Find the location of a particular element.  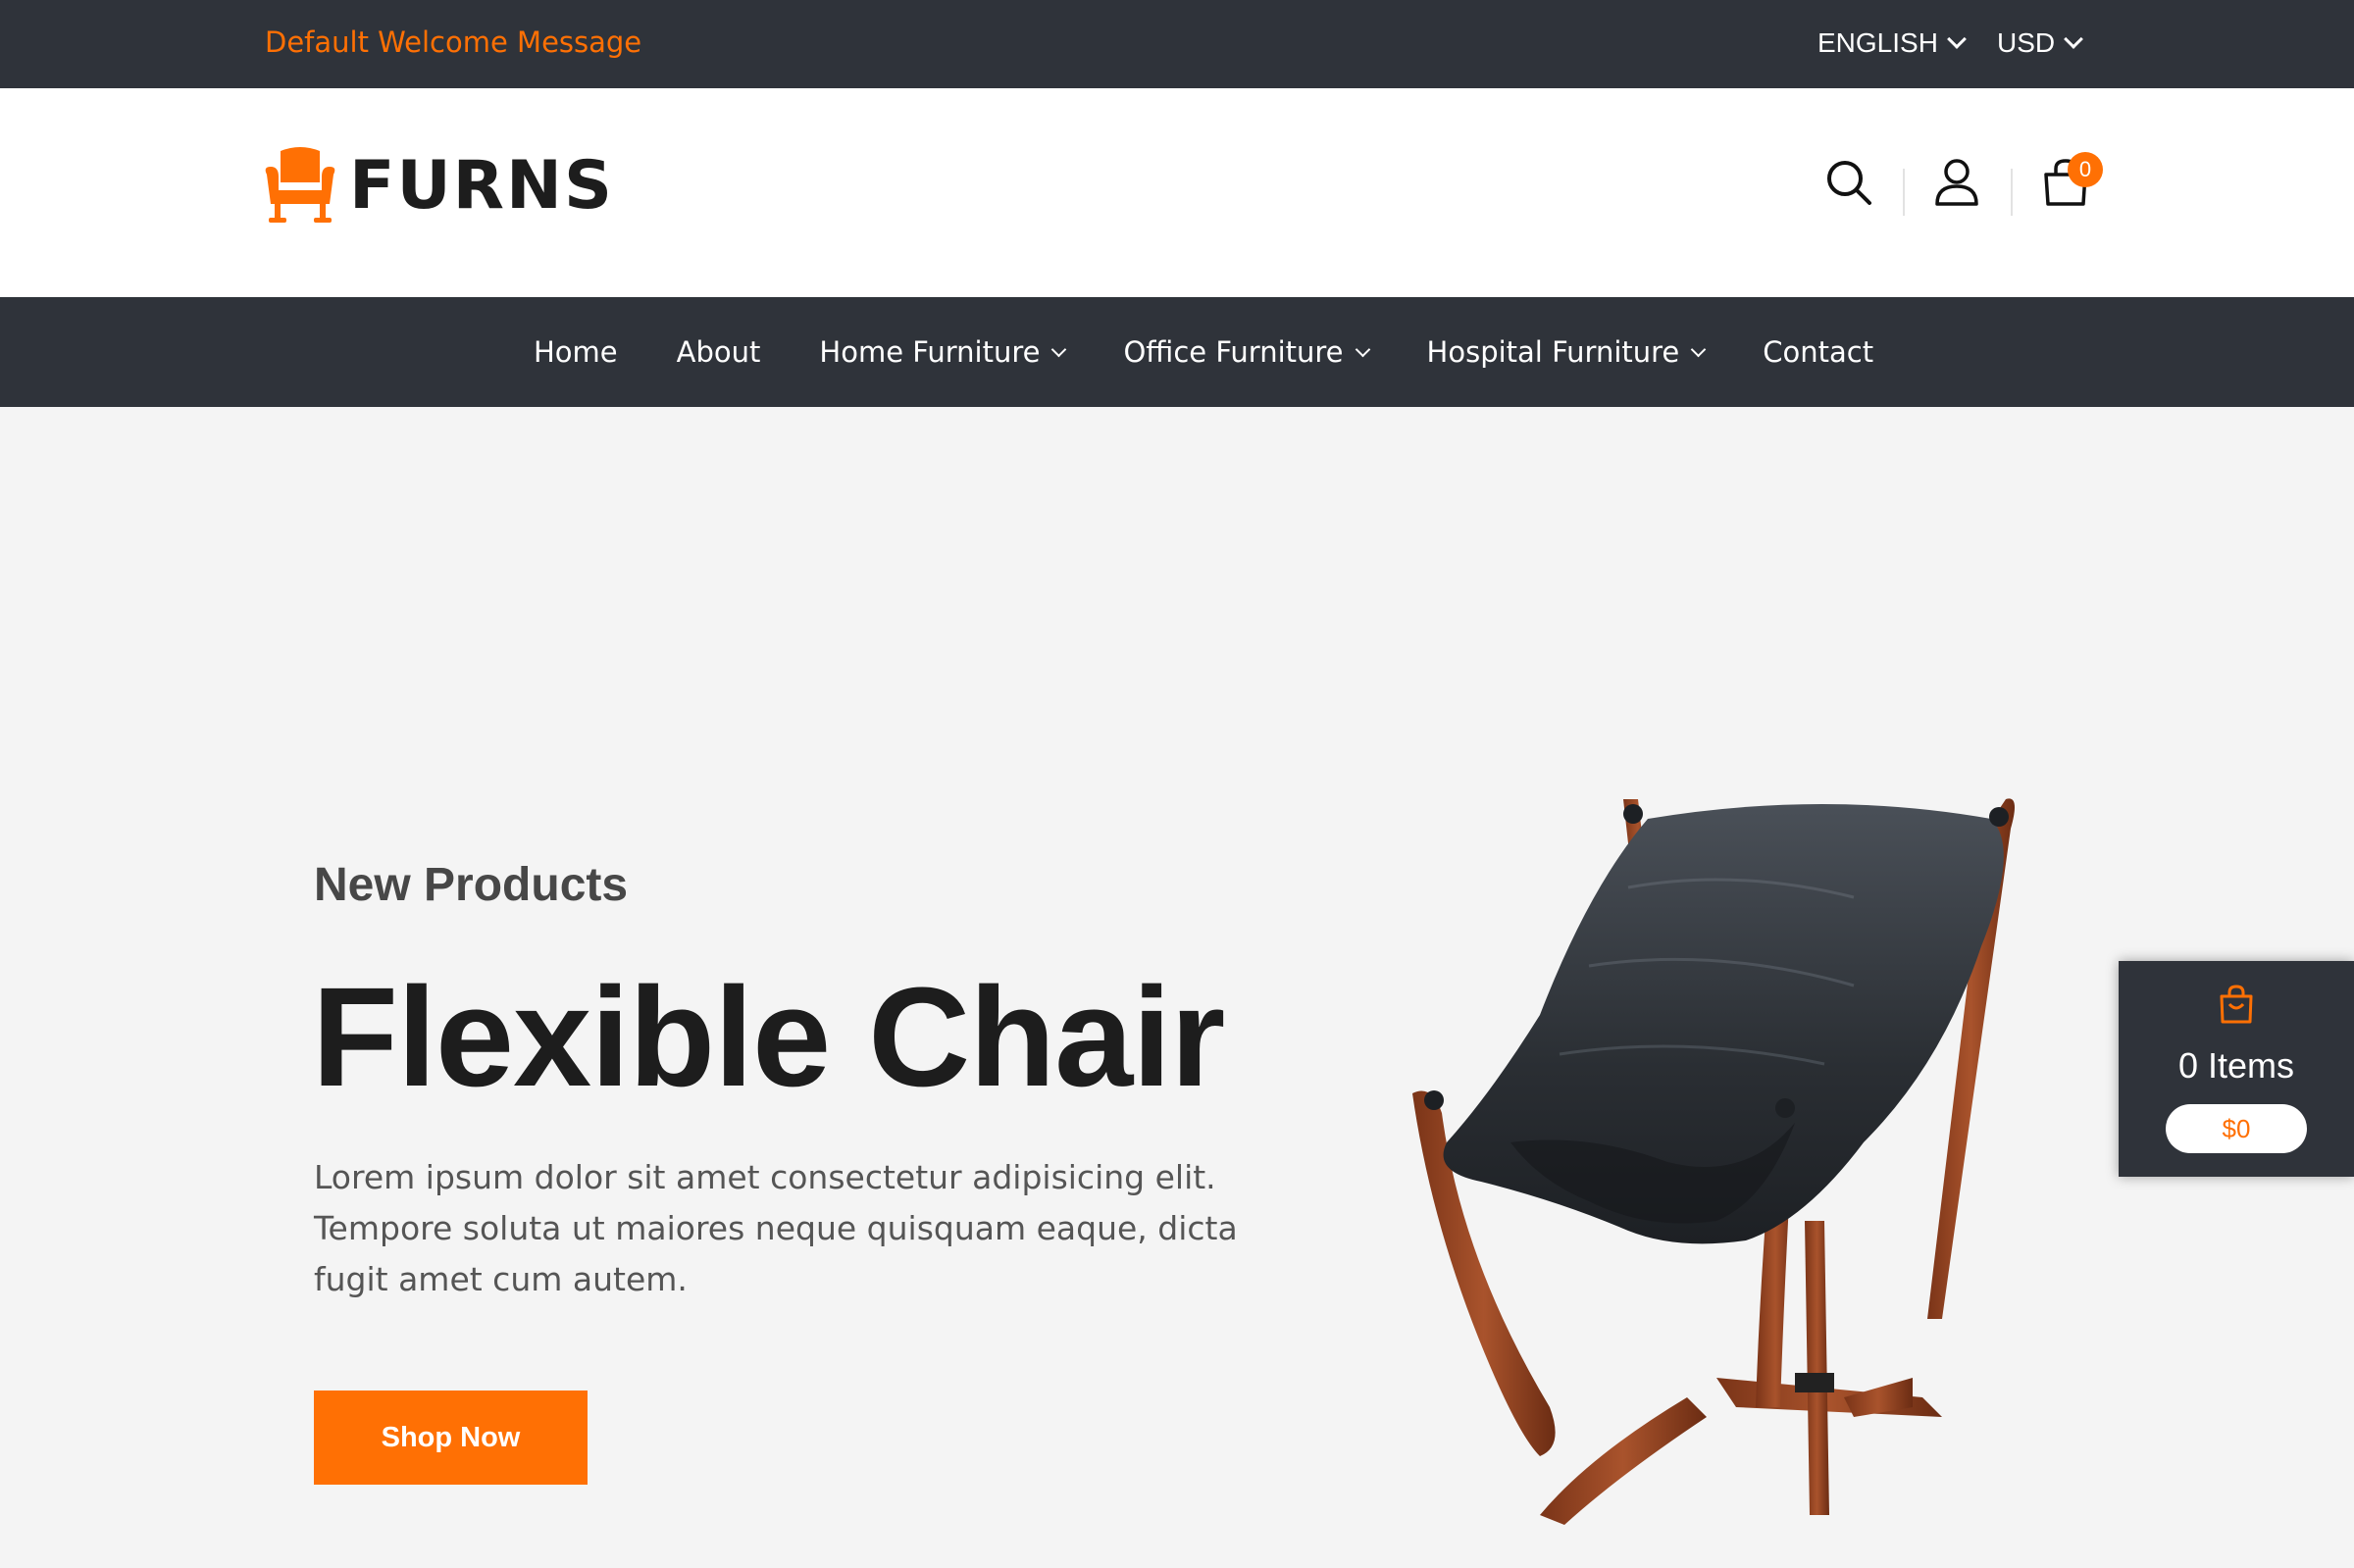

cart-count-badge: 0 is located at coordinates (2085, 169).